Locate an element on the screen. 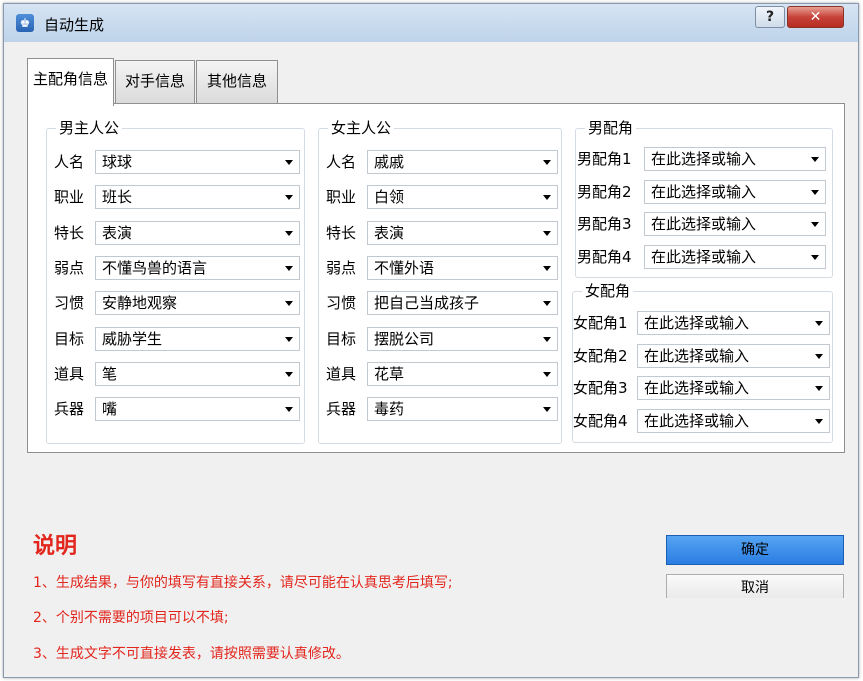 Image resolution: width=863 pixels, height=681 pixels. female-support-combo-3: 在此选择或输入 is located at coordinates (733, 388).